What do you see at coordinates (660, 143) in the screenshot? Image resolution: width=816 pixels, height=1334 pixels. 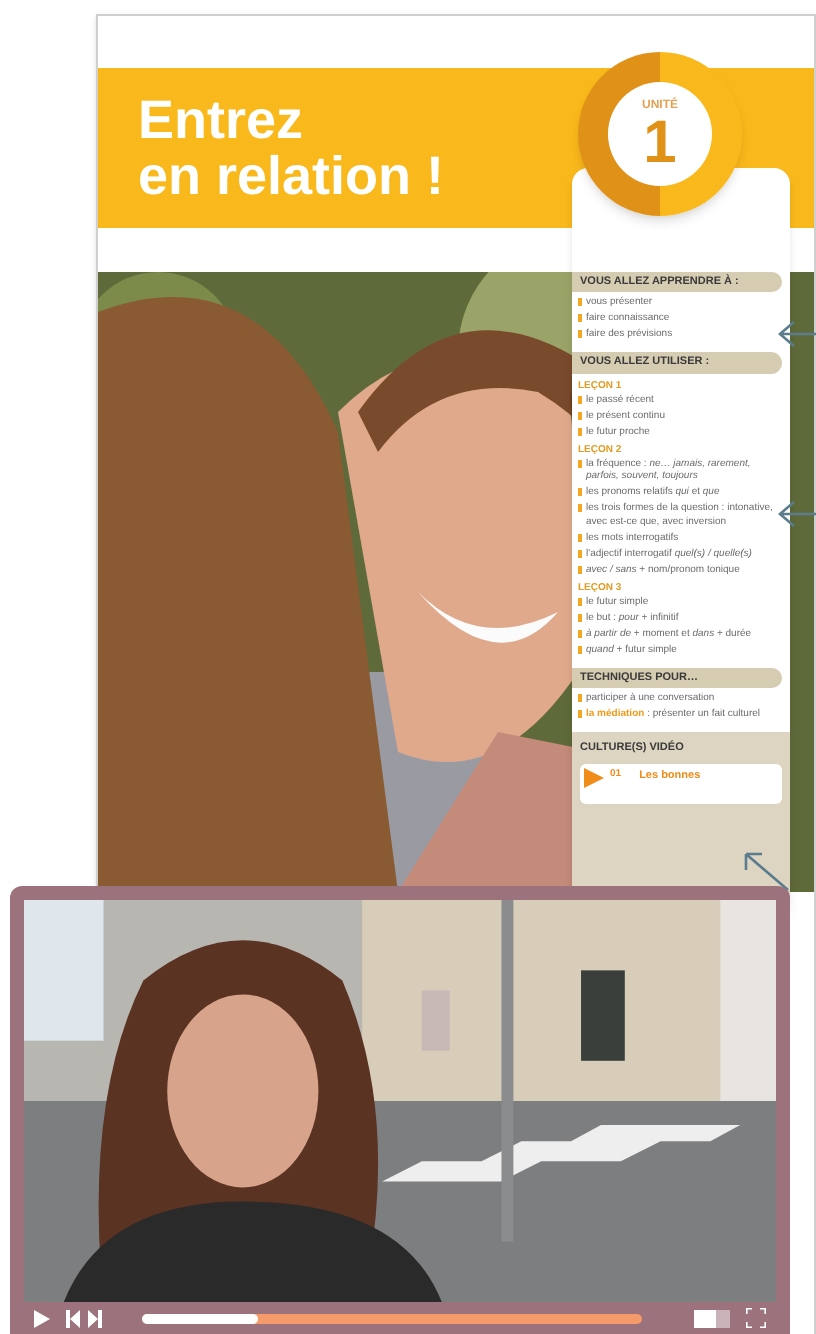 I see `unit-number: 1` at bounding box center [660, 143].